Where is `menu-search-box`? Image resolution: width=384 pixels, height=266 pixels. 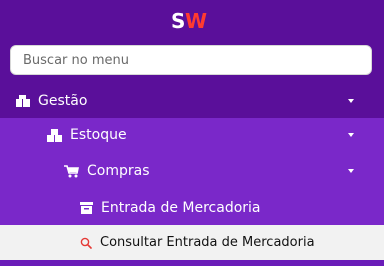
menu-search-box is located at coordinates (191, 60).